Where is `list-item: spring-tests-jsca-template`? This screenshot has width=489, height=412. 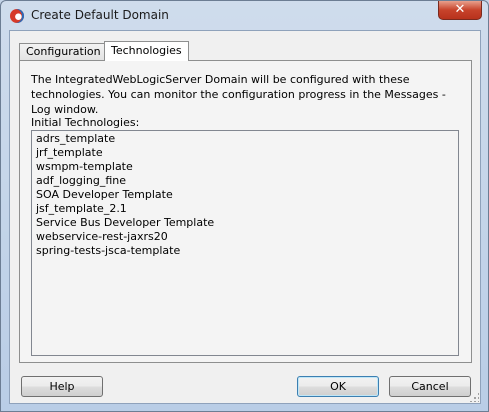
list-item: spring-tests-jsca-template is located at coordinates (245, 251).